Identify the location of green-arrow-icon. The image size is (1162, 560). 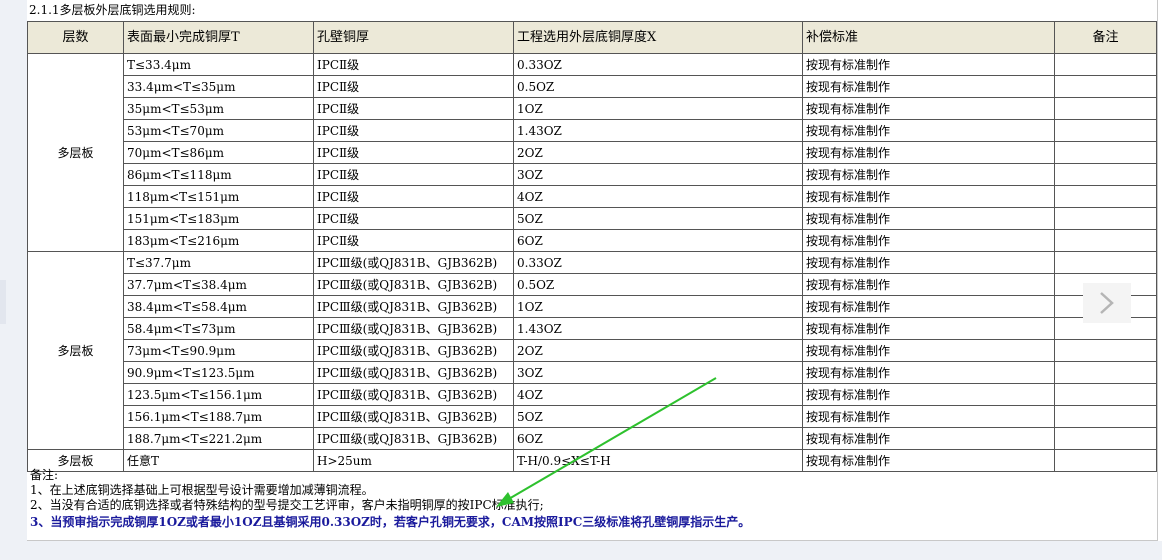
(606, 442).